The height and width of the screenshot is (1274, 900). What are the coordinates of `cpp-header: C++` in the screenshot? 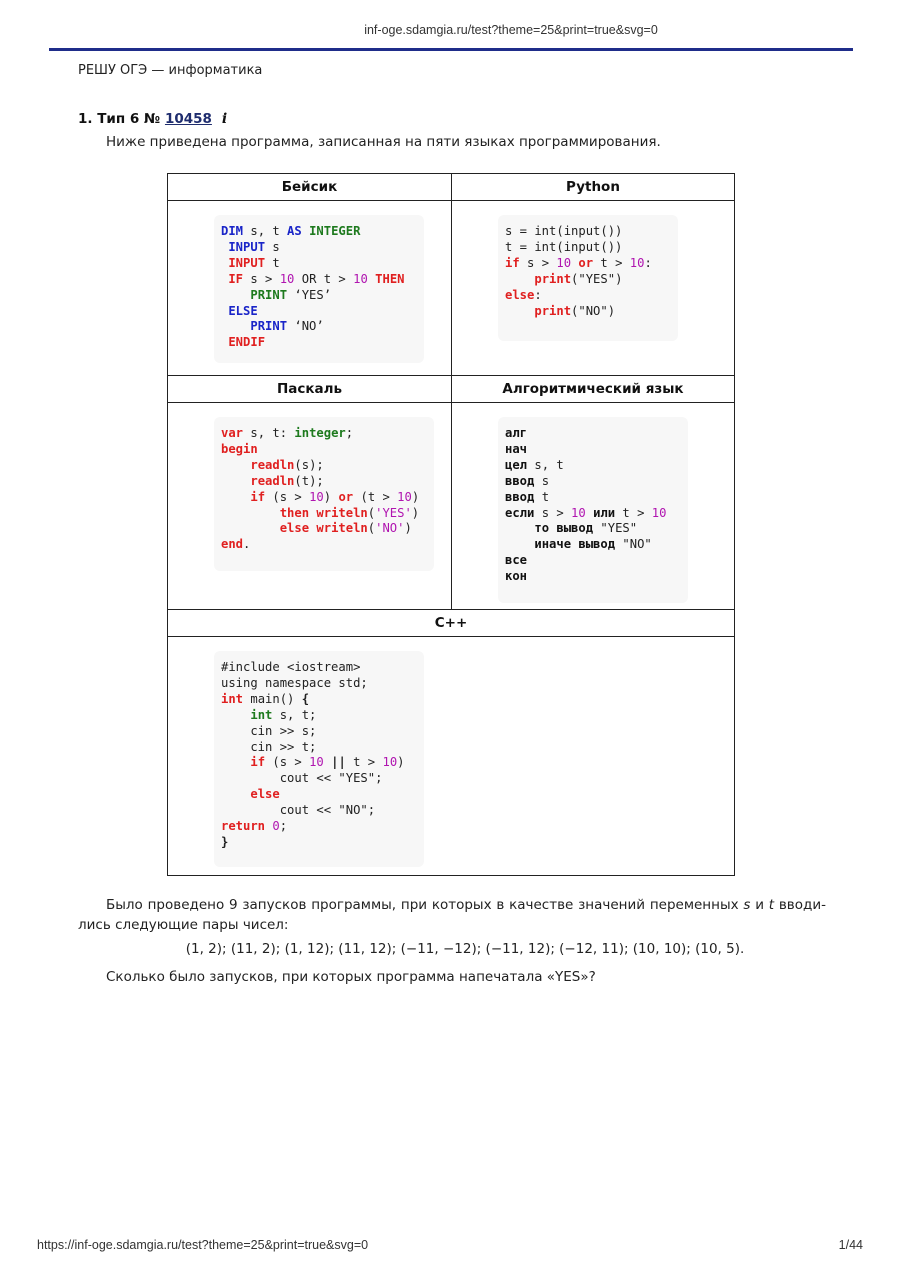 It's located at (451, 623).